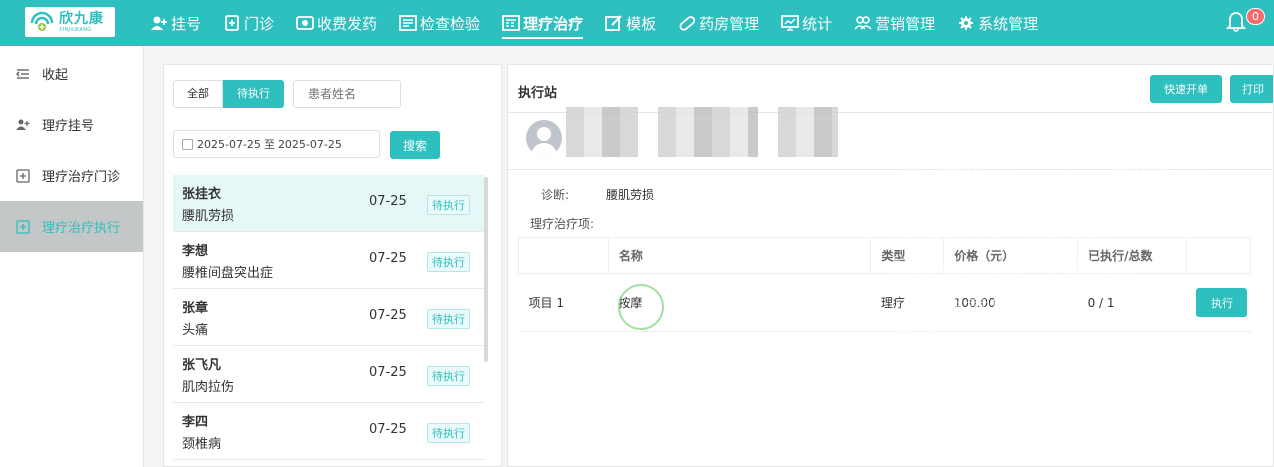 This screenshot has width=1274, height=467. I want to click on list-item: 李想 腰椎间盘突出症 07-25 待执行, so click(328, 260).